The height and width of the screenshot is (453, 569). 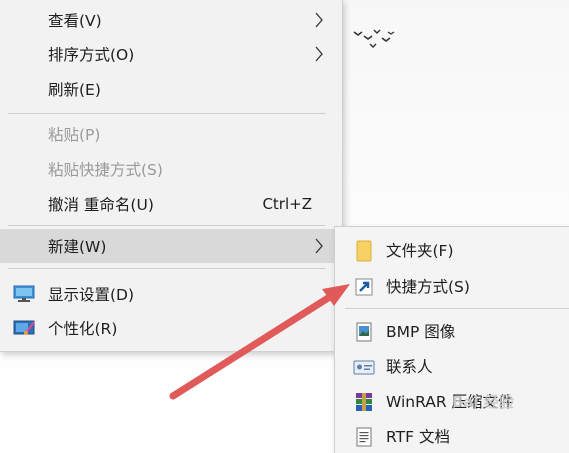 What do you see at coordinates (418, 437) in the screenshot?
I see `submenu-item-rtf-label: RTF 文档` at bounding box center [418, 437].